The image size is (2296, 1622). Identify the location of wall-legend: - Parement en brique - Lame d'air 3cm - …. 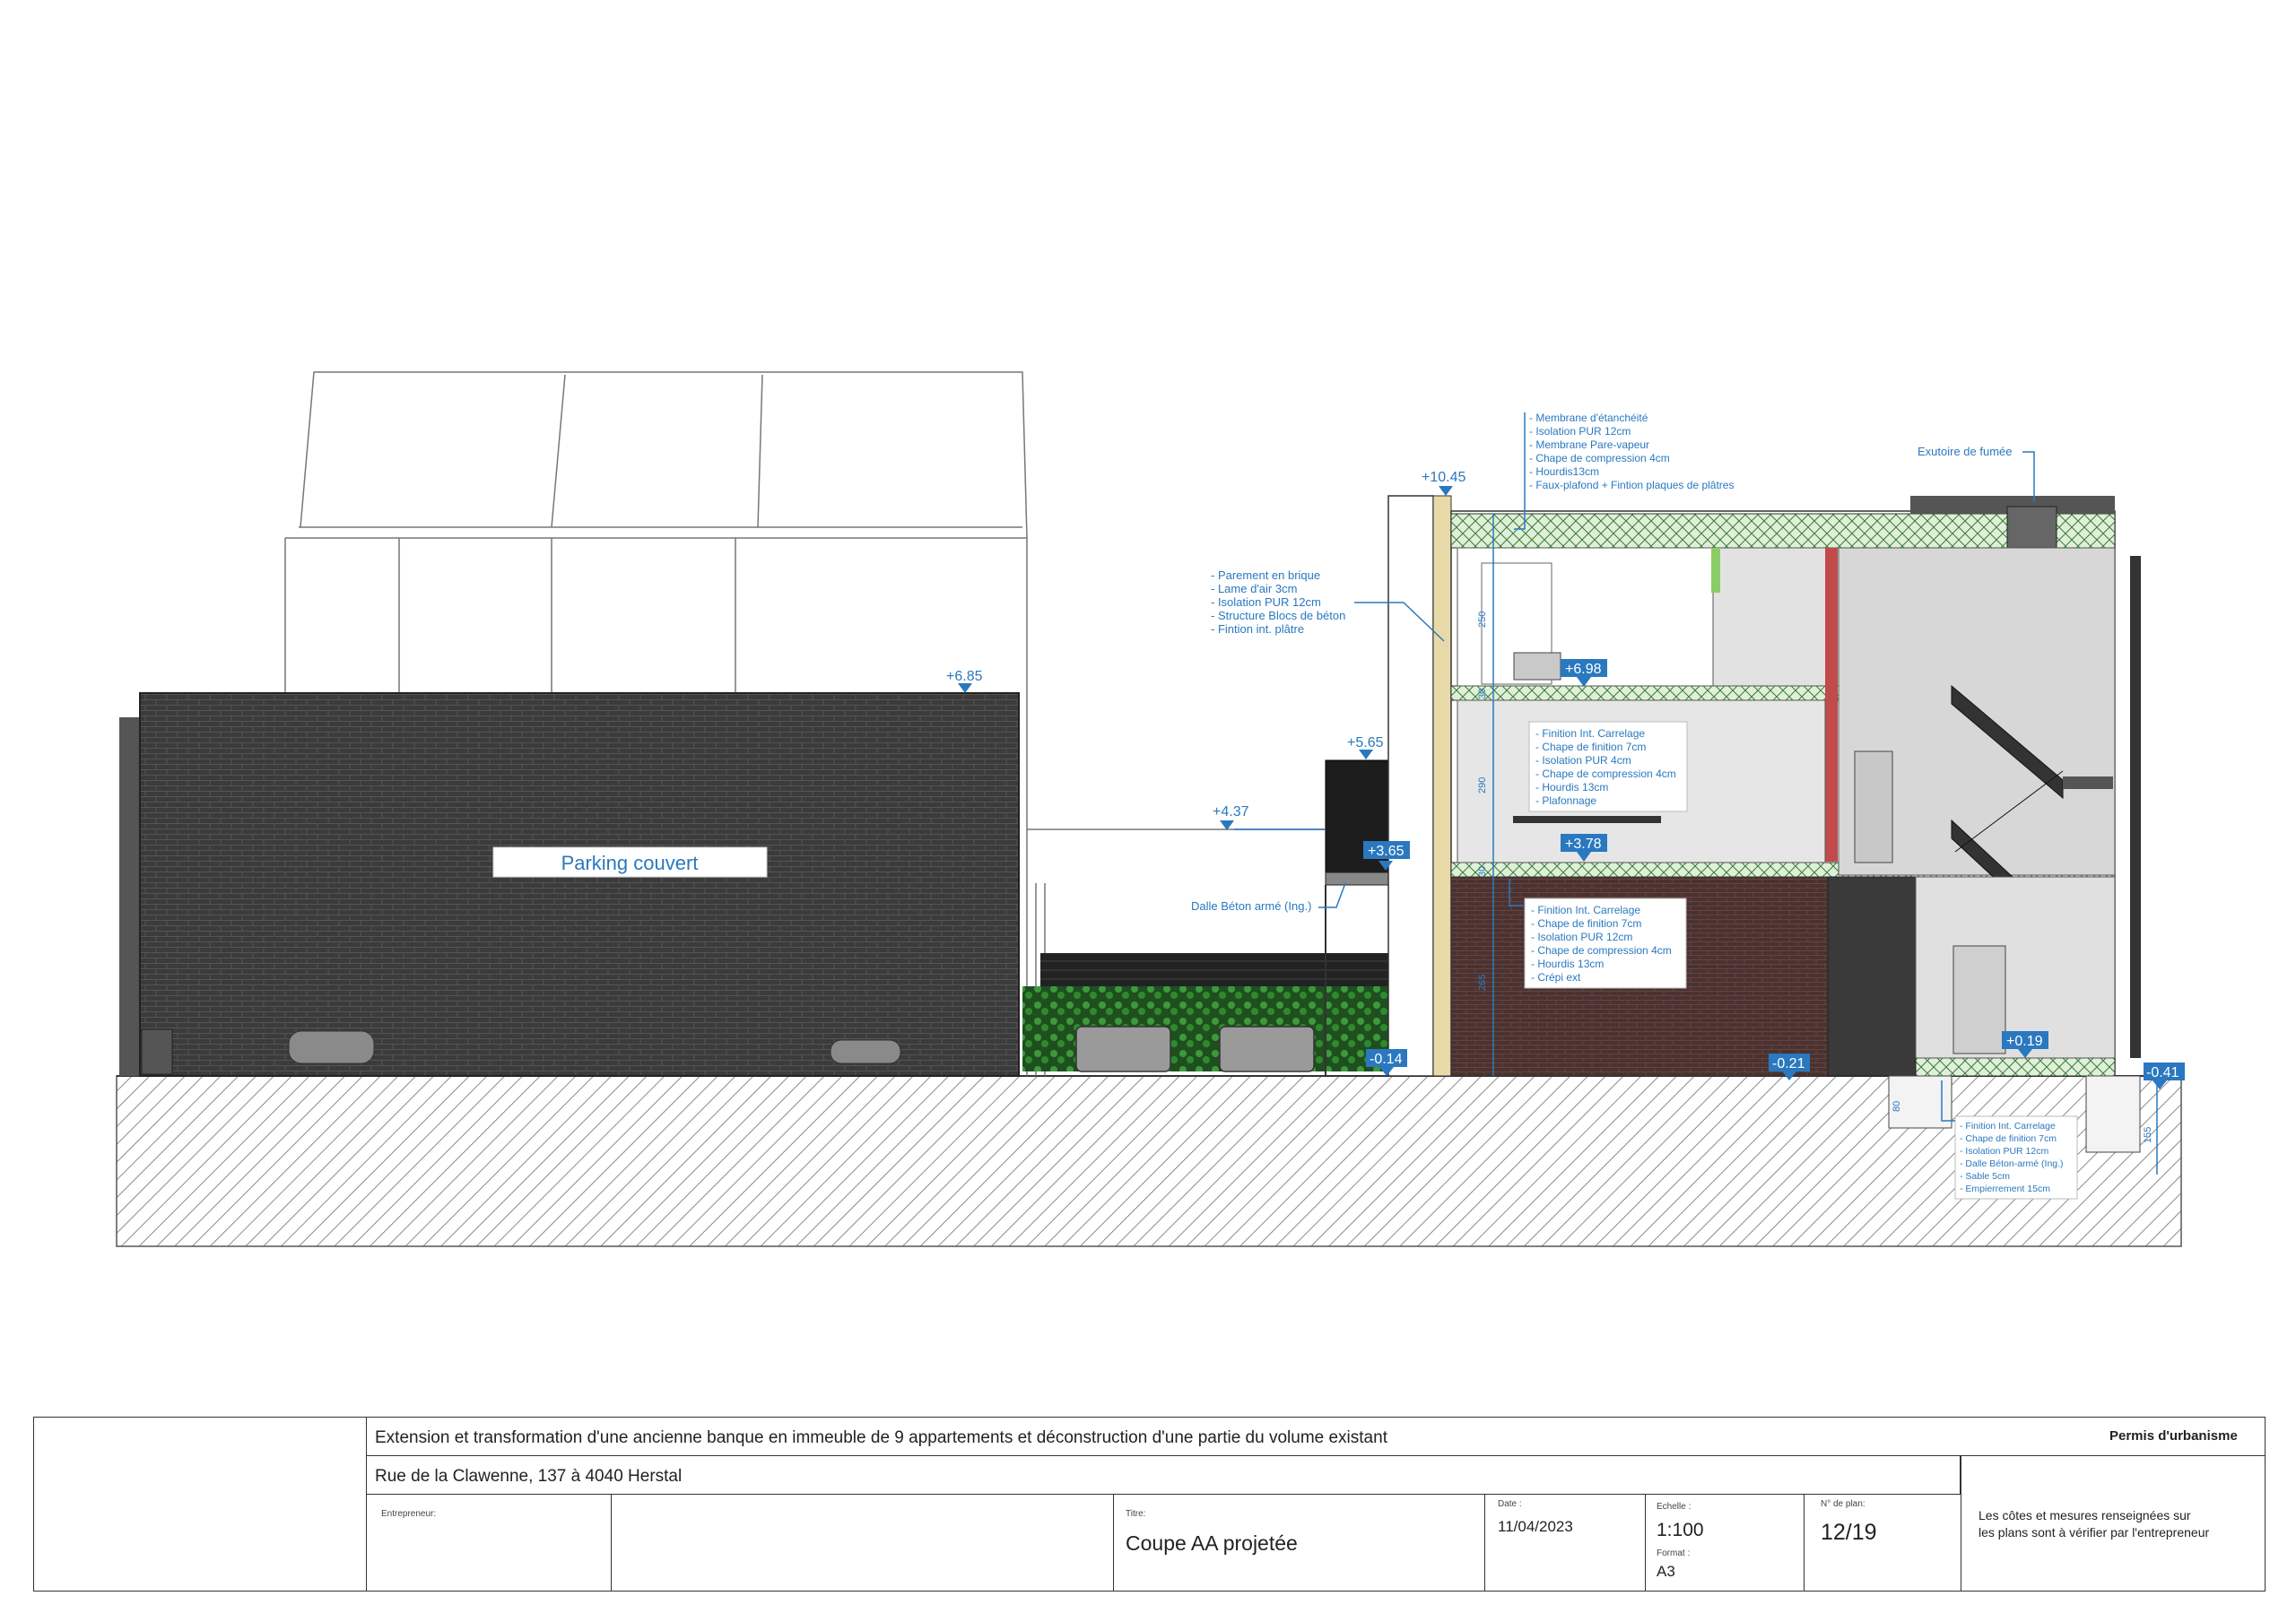
(1278, 602).